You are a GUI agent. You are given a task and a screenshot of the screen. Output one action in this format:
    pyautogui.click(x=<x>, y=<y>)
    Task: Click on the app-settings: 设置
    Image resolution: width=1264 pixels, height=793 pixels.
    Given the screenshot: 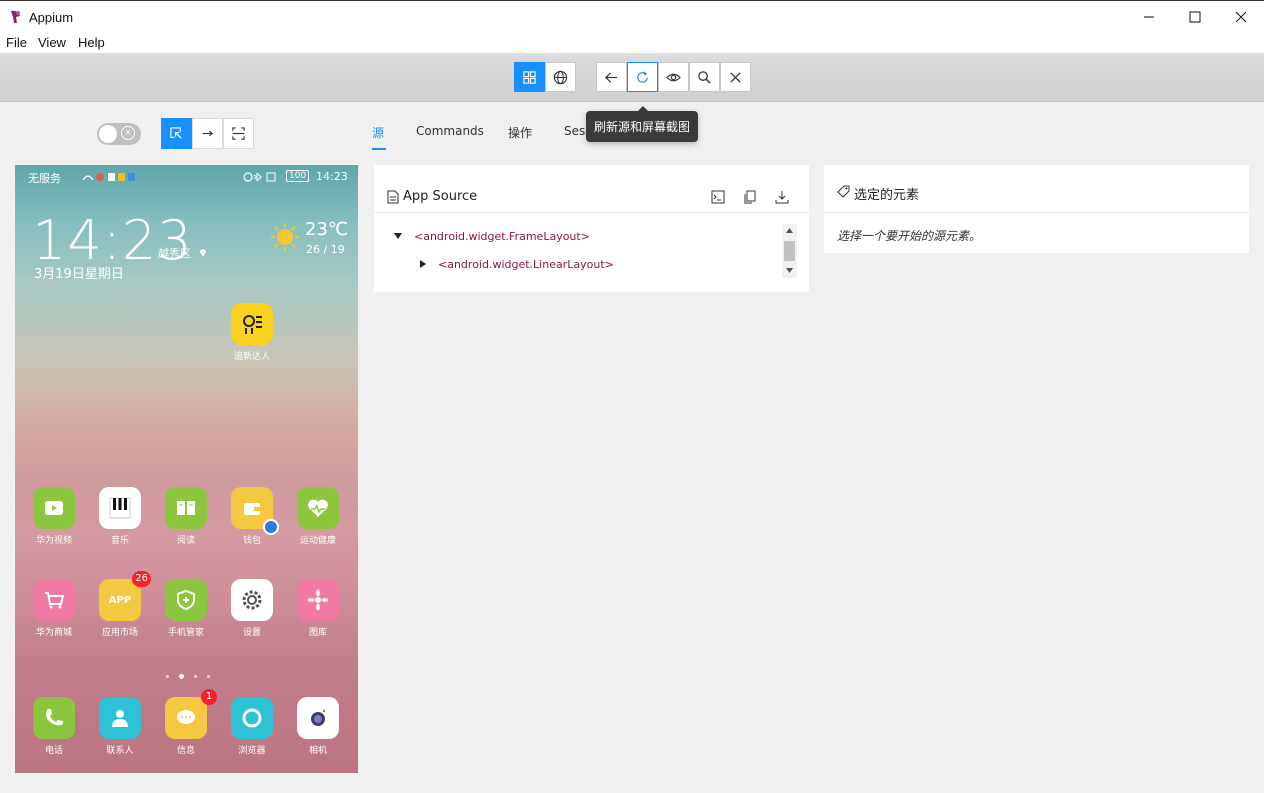 What is the action you would take?
    pyautogui.click(x=252, y=608)
    